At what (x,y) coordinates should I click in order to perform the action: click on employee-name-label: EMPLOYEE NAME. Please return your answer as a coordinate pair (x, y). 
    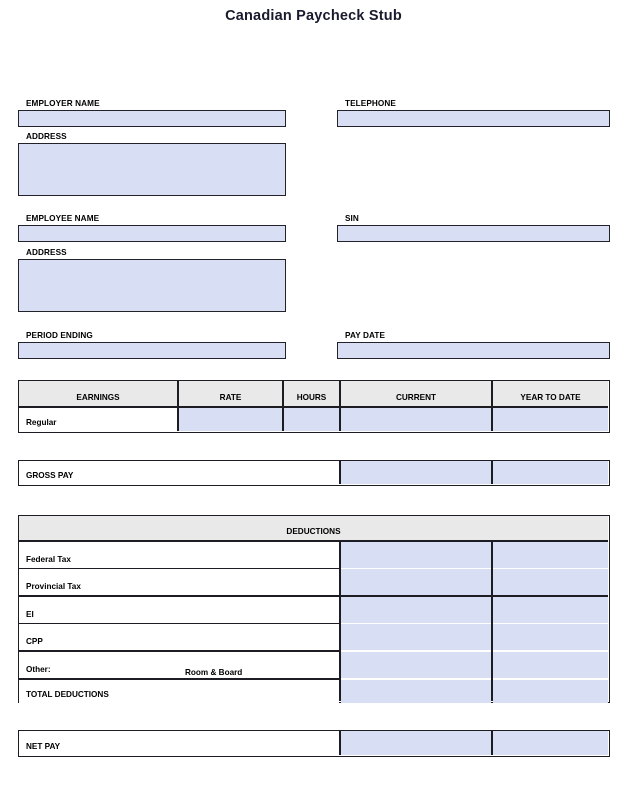
    Looking at the image, I should click on (63, 218).